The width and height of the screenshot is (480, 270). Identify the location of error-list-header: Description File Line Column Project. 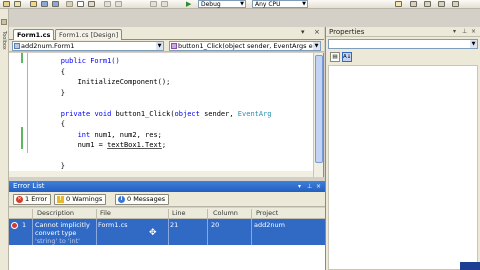
(167, 213).